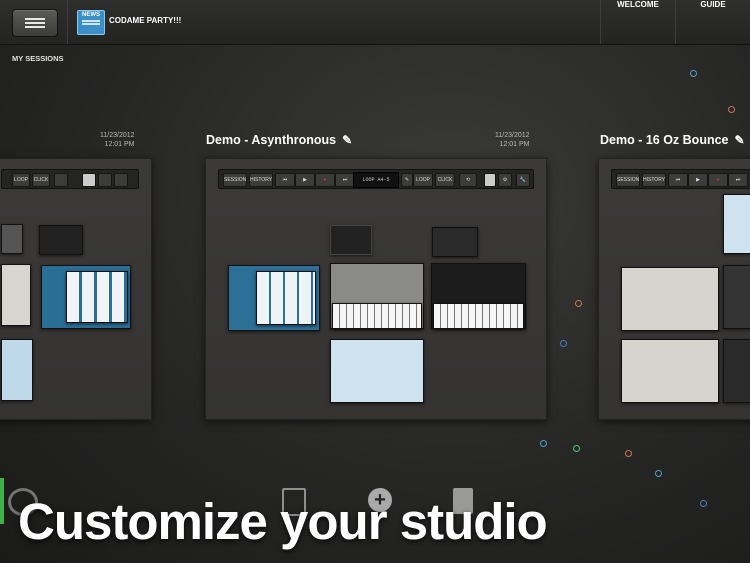  Describe the element at coordinates (305, 180) in the screenshot. I see `play-button: ▶` at that location.